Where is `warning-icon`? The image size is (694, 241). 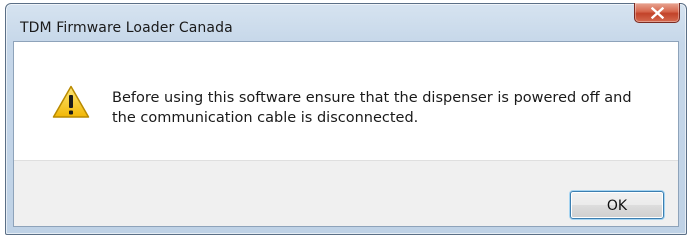
warning-icon is located at coordinates (71, 101).